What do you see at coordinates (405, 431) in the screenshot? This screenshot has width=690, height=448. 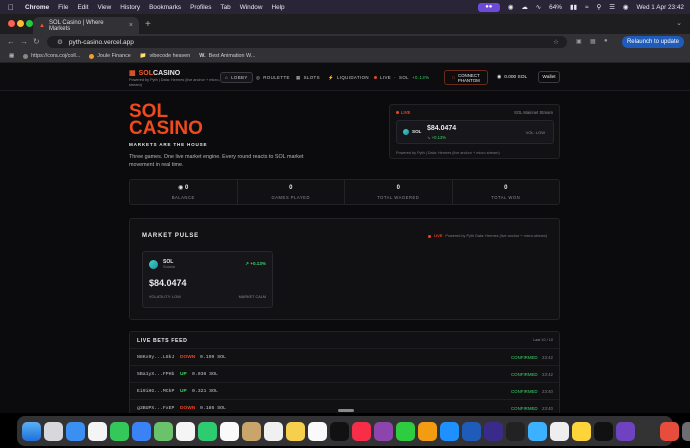 I see `numbers-icon` at bounding box center [405, 431].